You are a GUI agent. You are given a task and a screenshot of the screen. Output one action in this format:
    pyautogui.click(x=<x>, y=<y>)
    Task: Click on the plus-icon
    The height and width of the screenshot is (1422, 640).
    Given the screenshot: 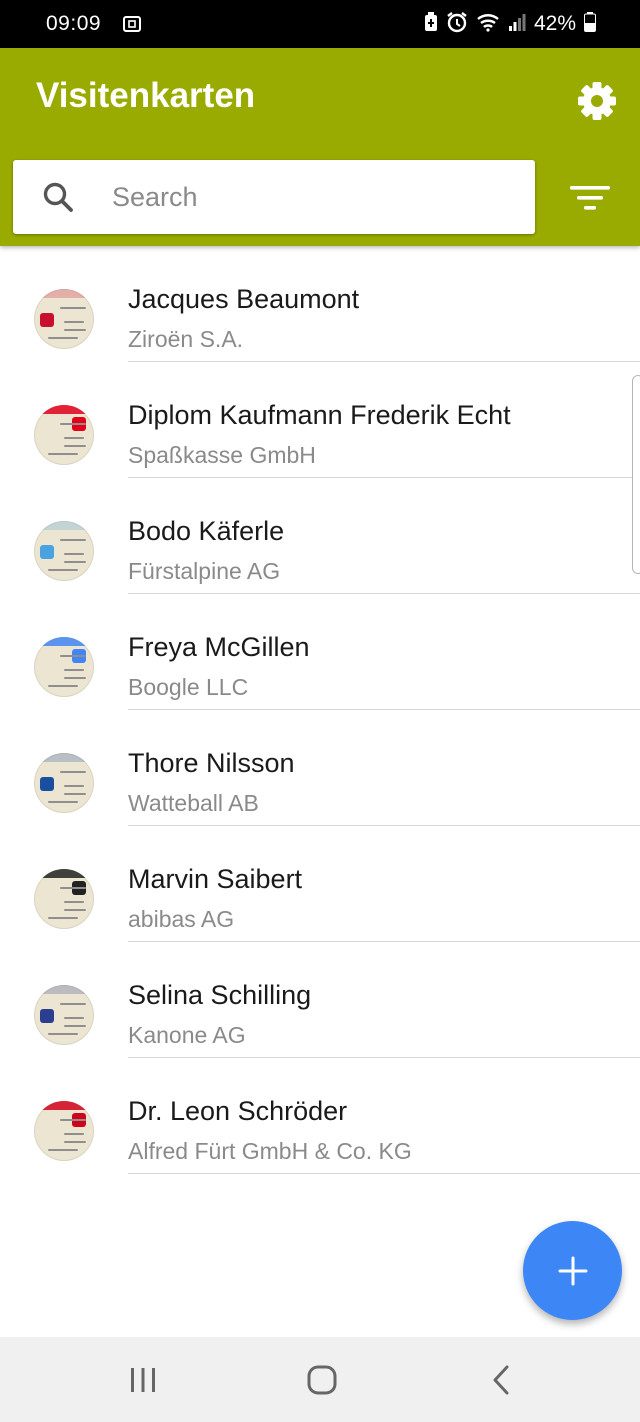 What is the action you would take?
    pyautogui.click(x=572, y=1270)
    